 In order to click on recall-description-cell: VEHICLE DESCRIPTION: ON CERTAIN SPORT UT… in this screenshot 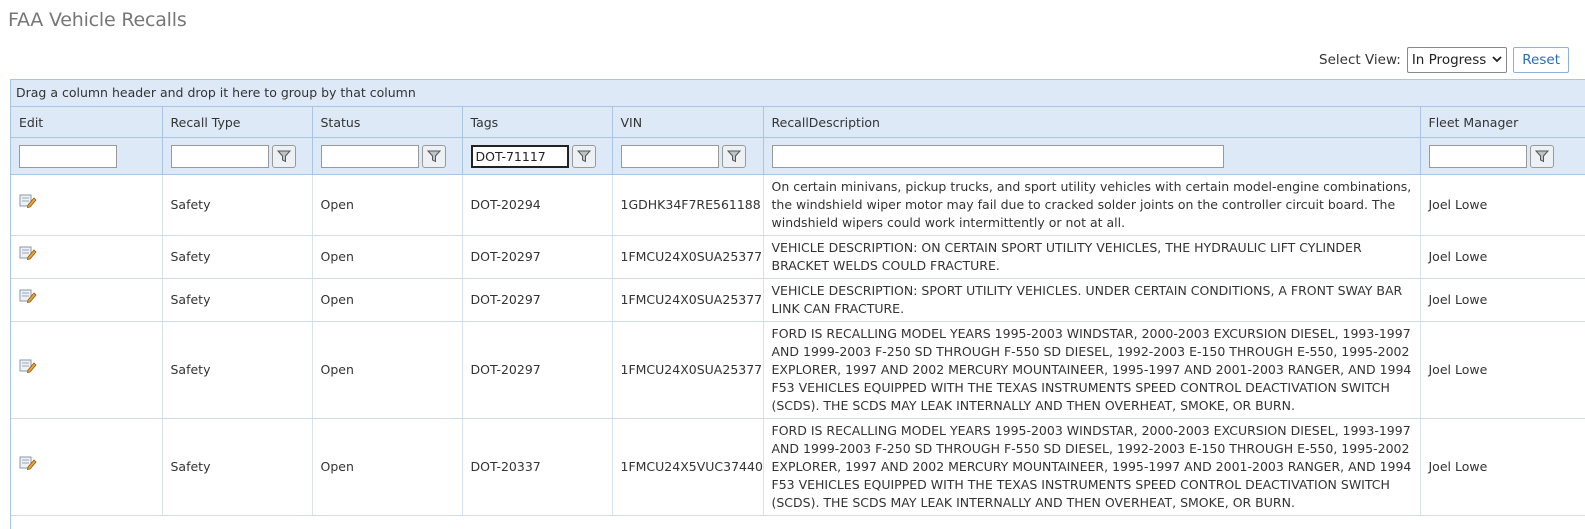, I will do `click(1092, 257)`.